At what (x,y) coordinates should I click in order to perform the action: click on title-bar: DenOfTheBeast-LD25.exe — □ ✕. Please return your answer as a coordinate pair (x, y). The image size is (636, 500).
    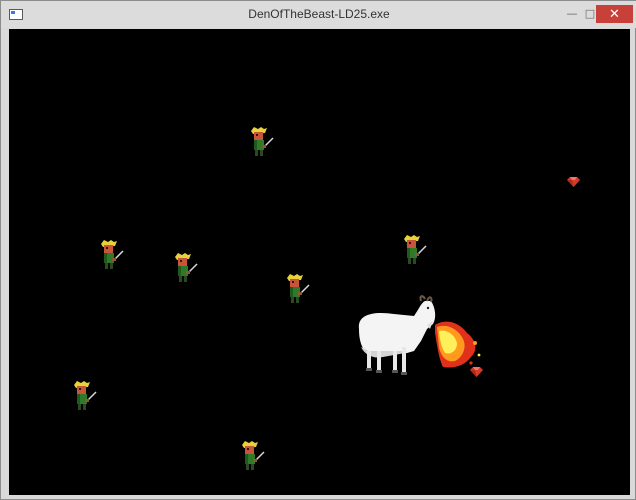
    Looking at the image, I should click on (318, 14).